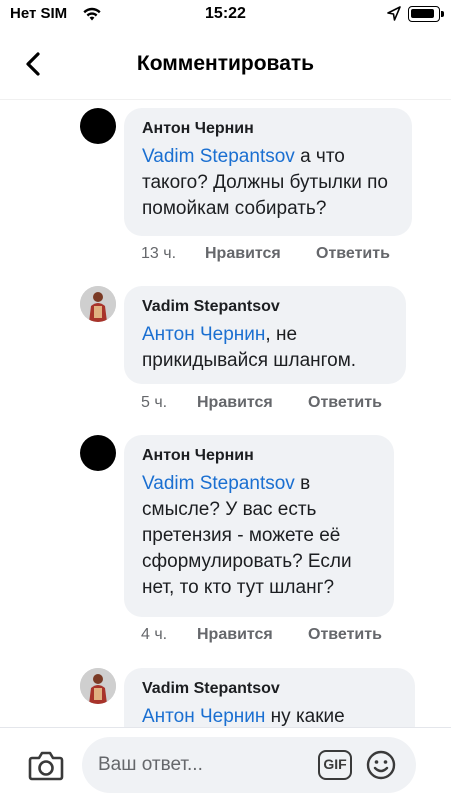 Image resolution: width=451 pixels, height=800 pixels. I want to click on comment-body: ну какие, so click(305, 716).